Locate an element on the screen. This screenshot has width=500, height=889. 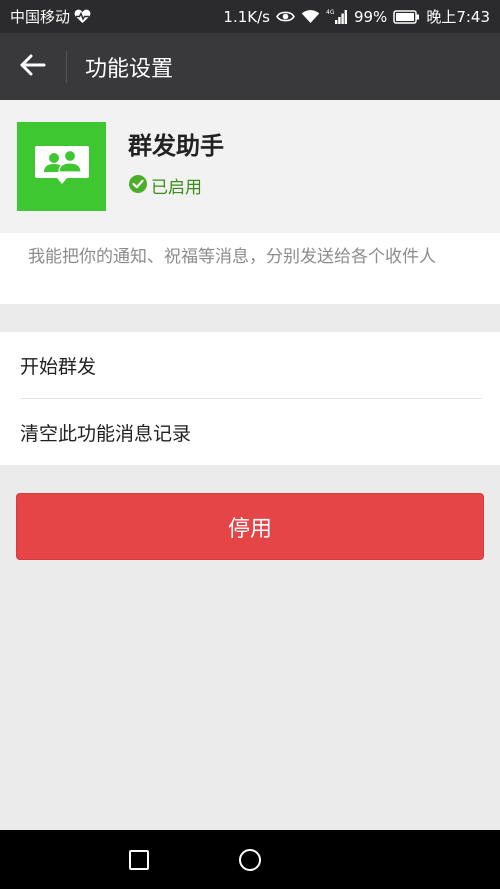
status-right: 1.1K/s 4G 99% 晚上7:43 is located at coordinates (356, 16).